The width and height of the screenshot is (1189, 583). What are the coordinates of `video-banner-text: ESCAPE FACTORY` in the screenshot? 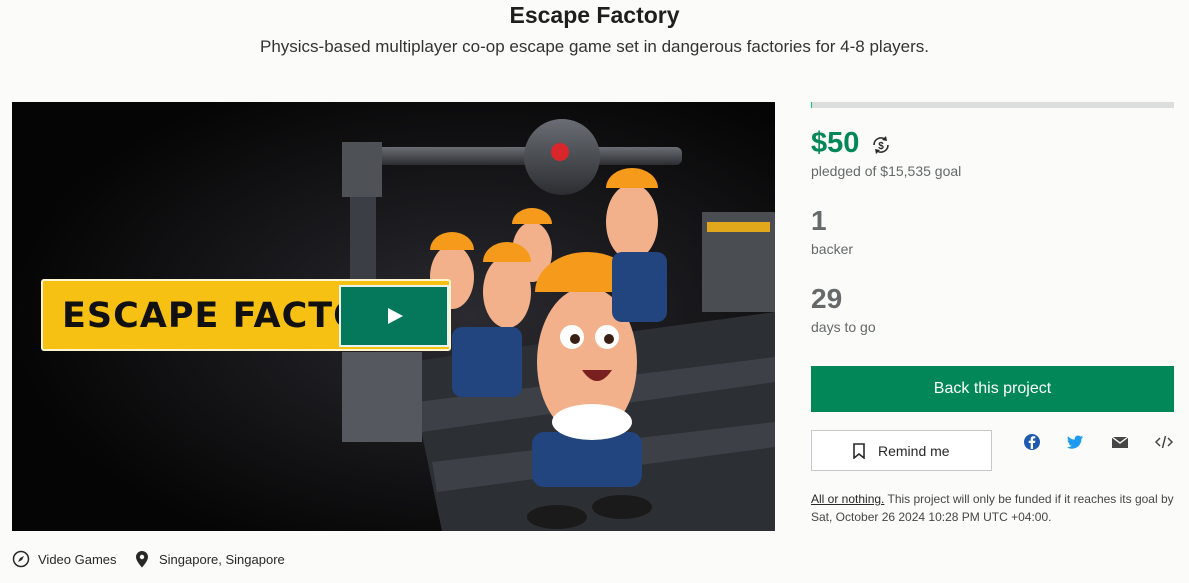 It's located at (202, 316).